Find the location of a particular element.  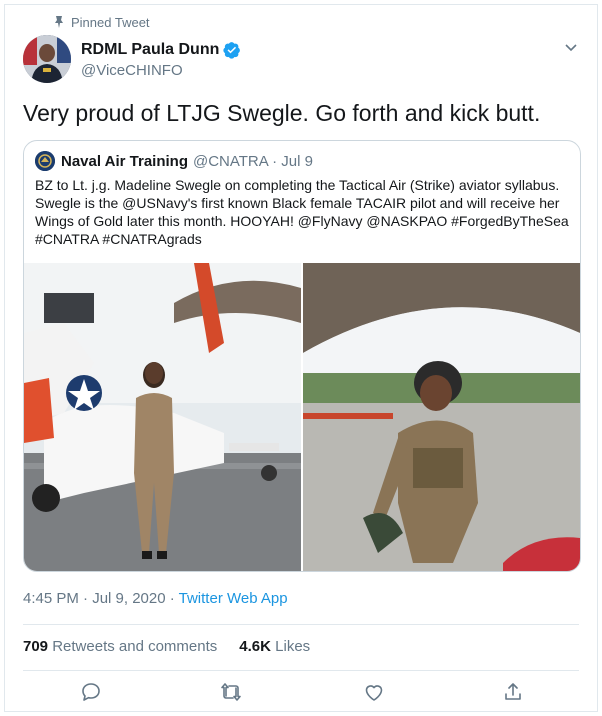

likes-stat: 4.6K Likes is located at coordinates (274, 646).